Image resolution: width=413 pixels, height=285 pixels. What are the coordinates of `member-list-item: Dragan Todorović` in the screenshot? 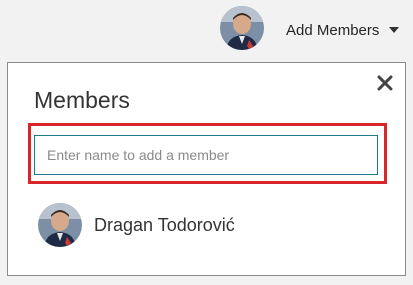 It's located at (136, 225).